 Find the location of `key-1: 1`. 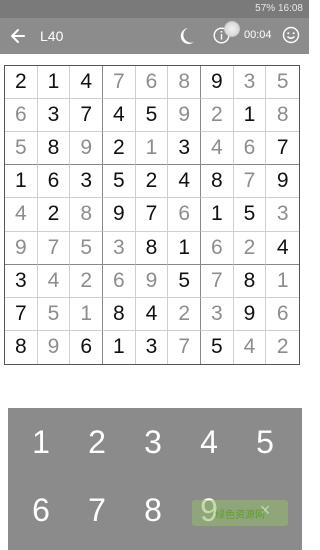

key-1: 1 is located at coordinates (41, 442).